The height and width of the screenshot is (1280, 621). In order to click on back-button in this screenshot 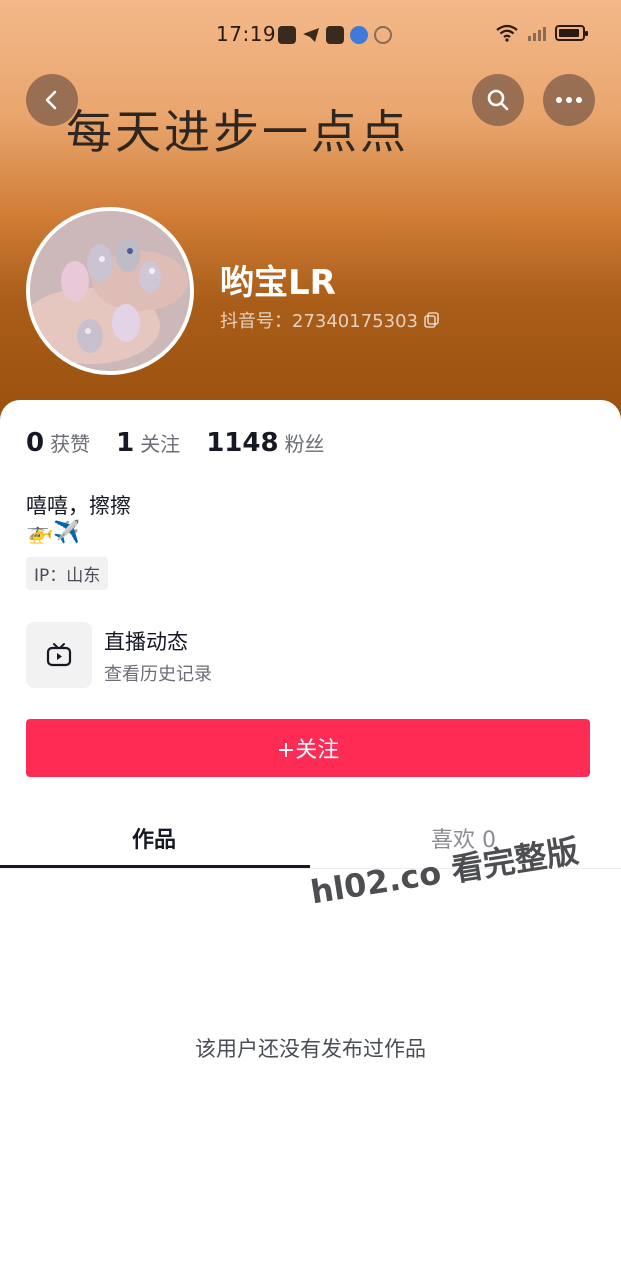, I will do `click(52, 100)`.